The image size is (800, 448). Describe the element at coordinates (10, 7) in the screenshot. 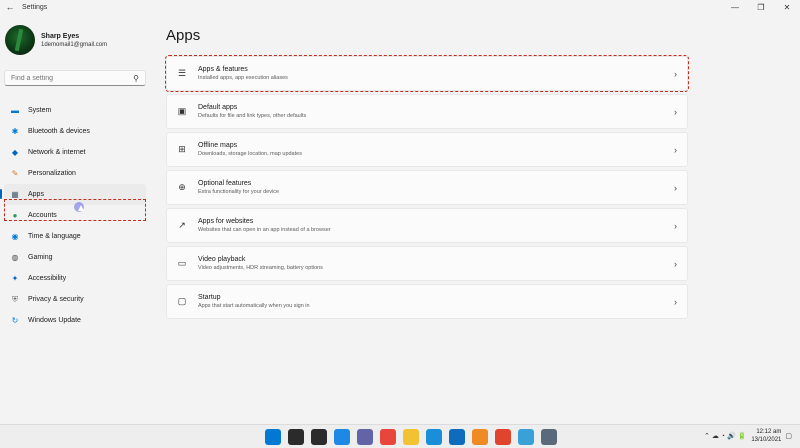

I see `back-arrow-icon: ←` at that location.